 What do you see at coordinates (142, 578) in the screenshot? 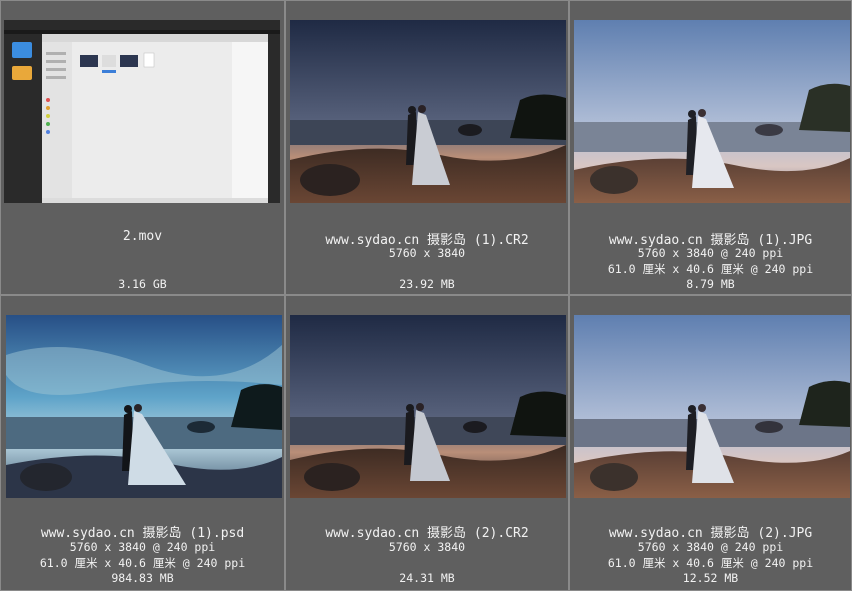
I see `file-size: 984.83 MB` at bounding box center [142, 578].